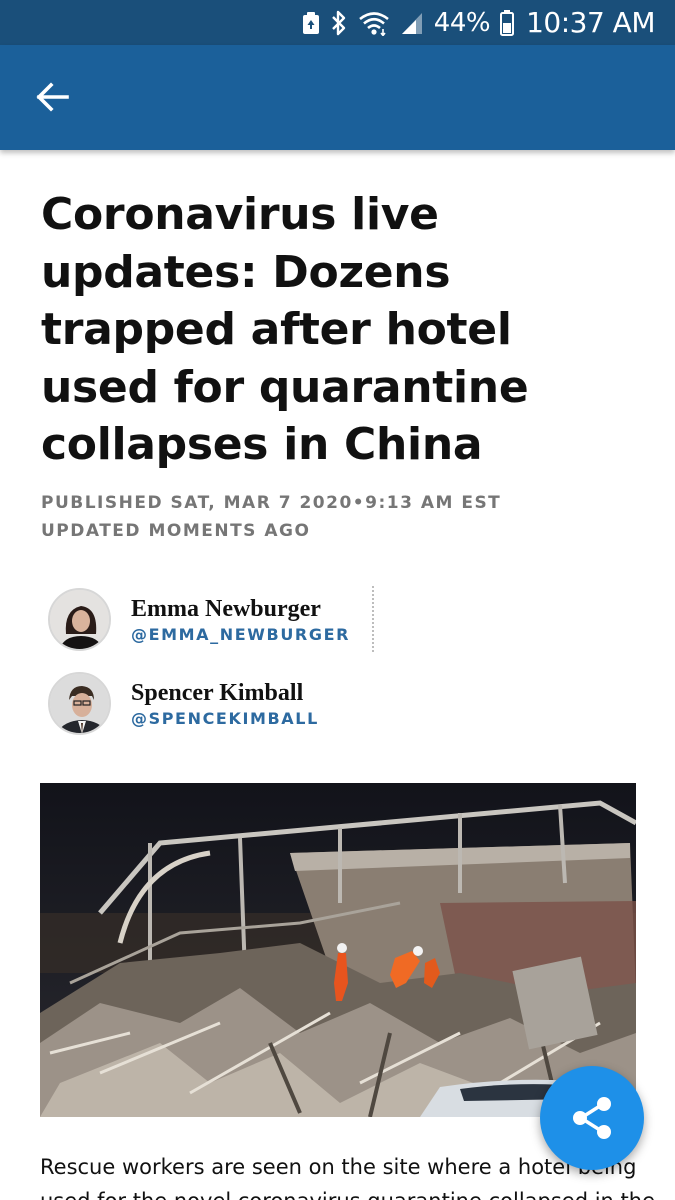  I want to click on status-time: 10:37 AM, so click(590, 22).